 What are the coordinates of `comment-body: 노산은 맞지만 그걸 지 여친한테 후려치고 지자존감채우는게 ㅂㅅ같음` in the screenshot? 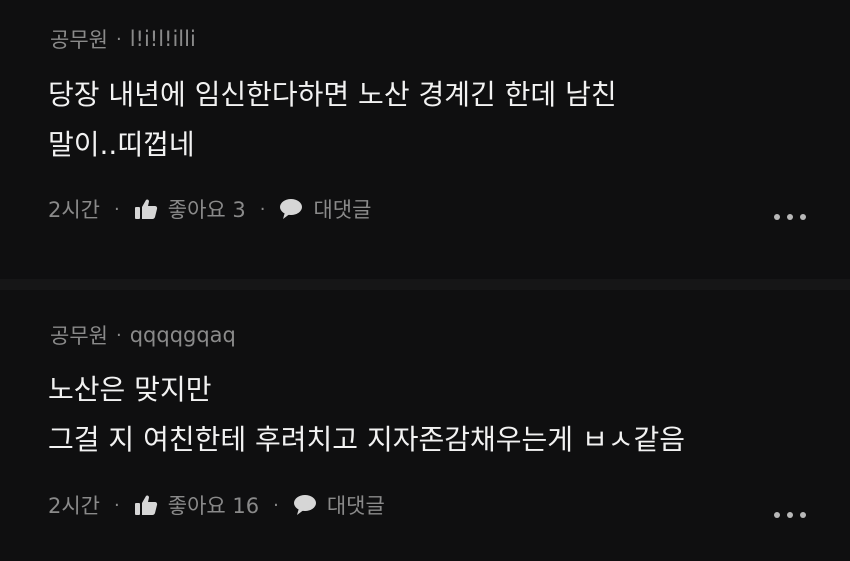 It's located at (366, 415).